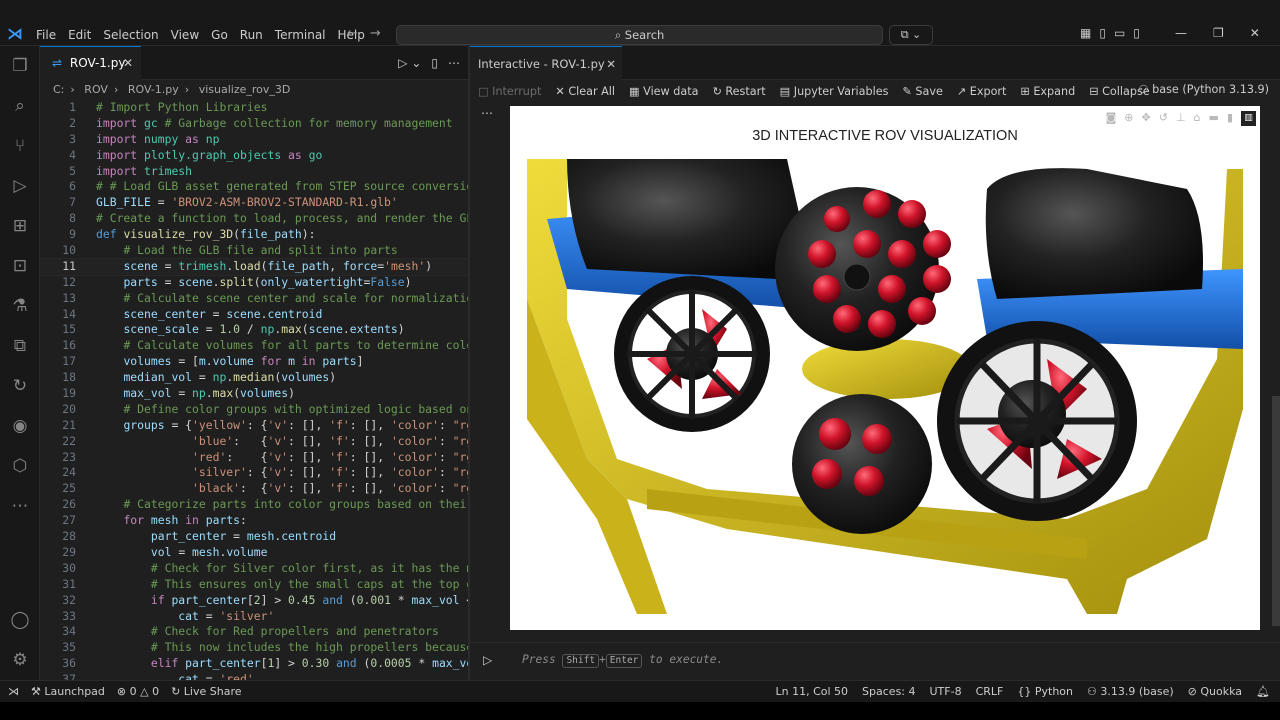 Image resolution: width=1280 pixels, height=720 pixels. I want to click on code-line: 19 max_vol = np.max(volumes), so click(254, 394).